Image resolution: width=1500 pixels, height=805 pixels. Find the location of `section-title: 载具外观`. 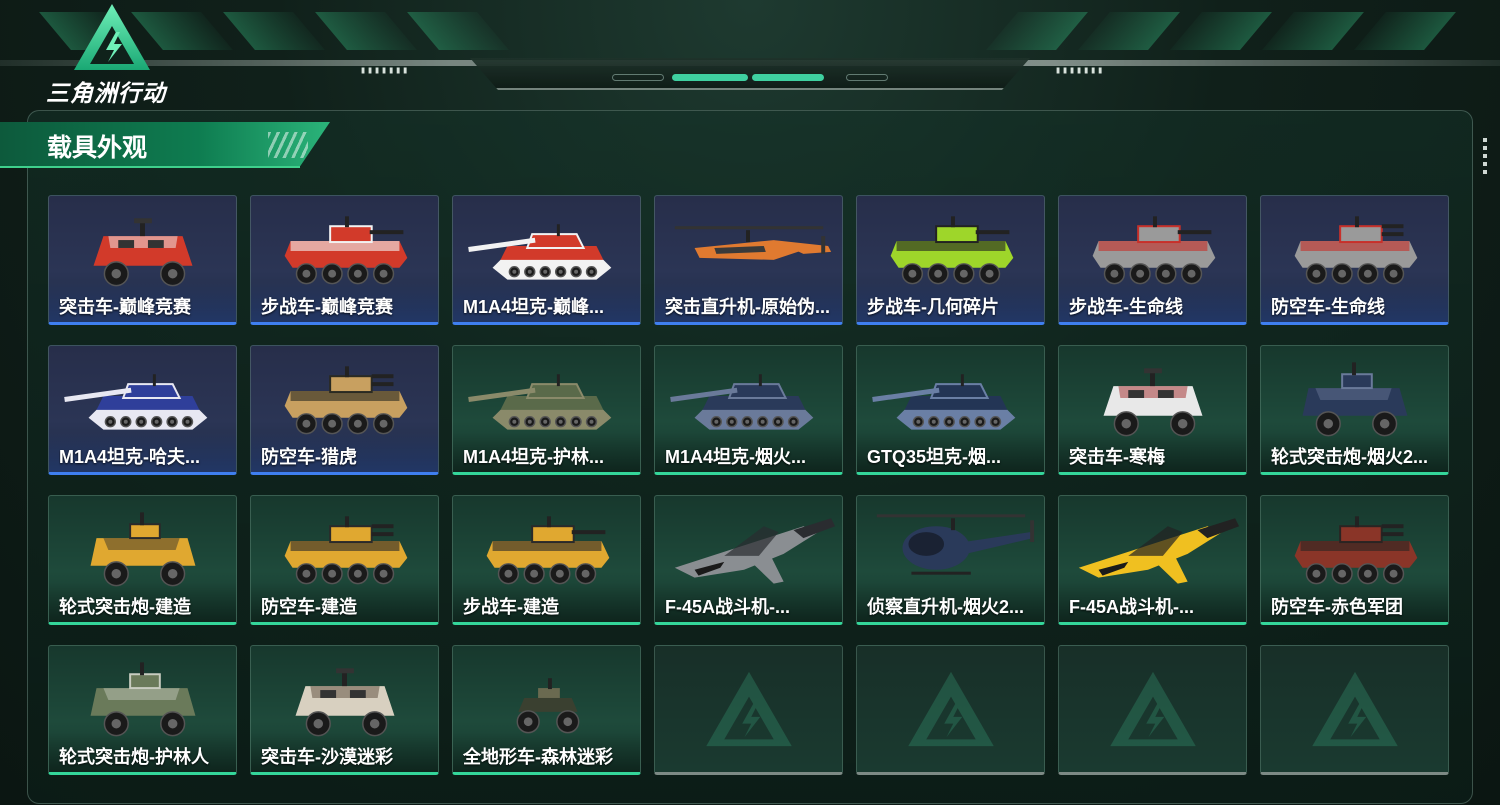

section-title: 载具外观 is located at coordinates (97, 148).